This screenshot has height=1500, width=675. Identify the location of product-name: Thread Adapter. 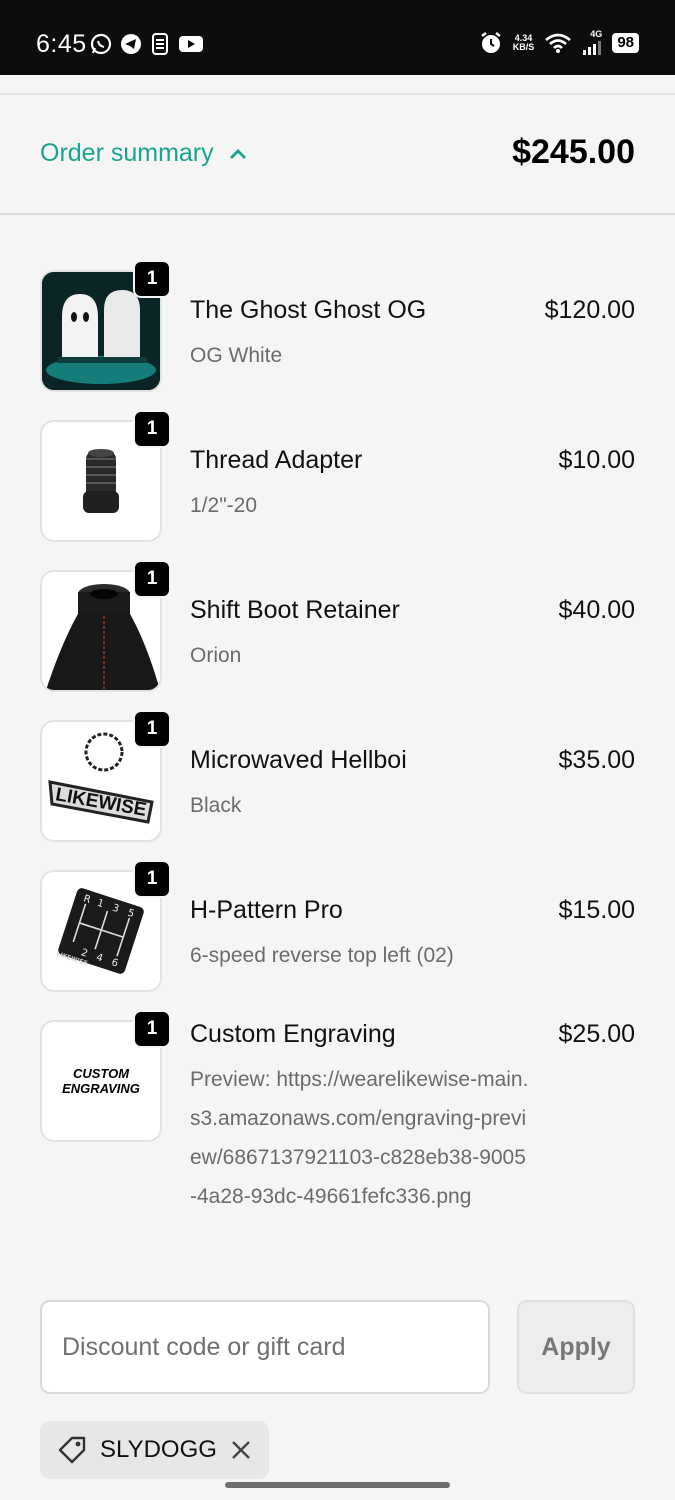
(276, 460).